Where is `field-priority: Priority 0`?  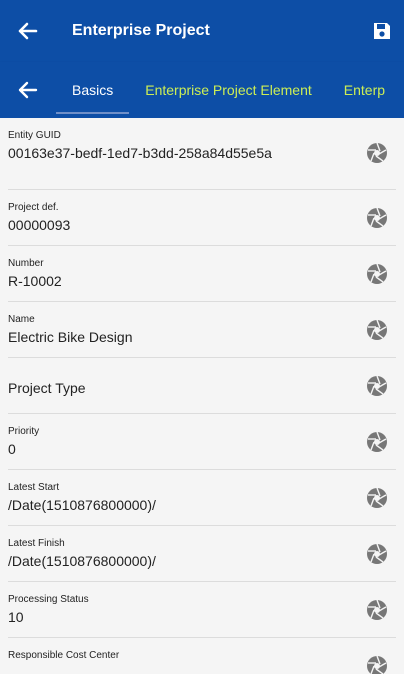 field-priority: Priority 0 is located at coordinates (202, 442).